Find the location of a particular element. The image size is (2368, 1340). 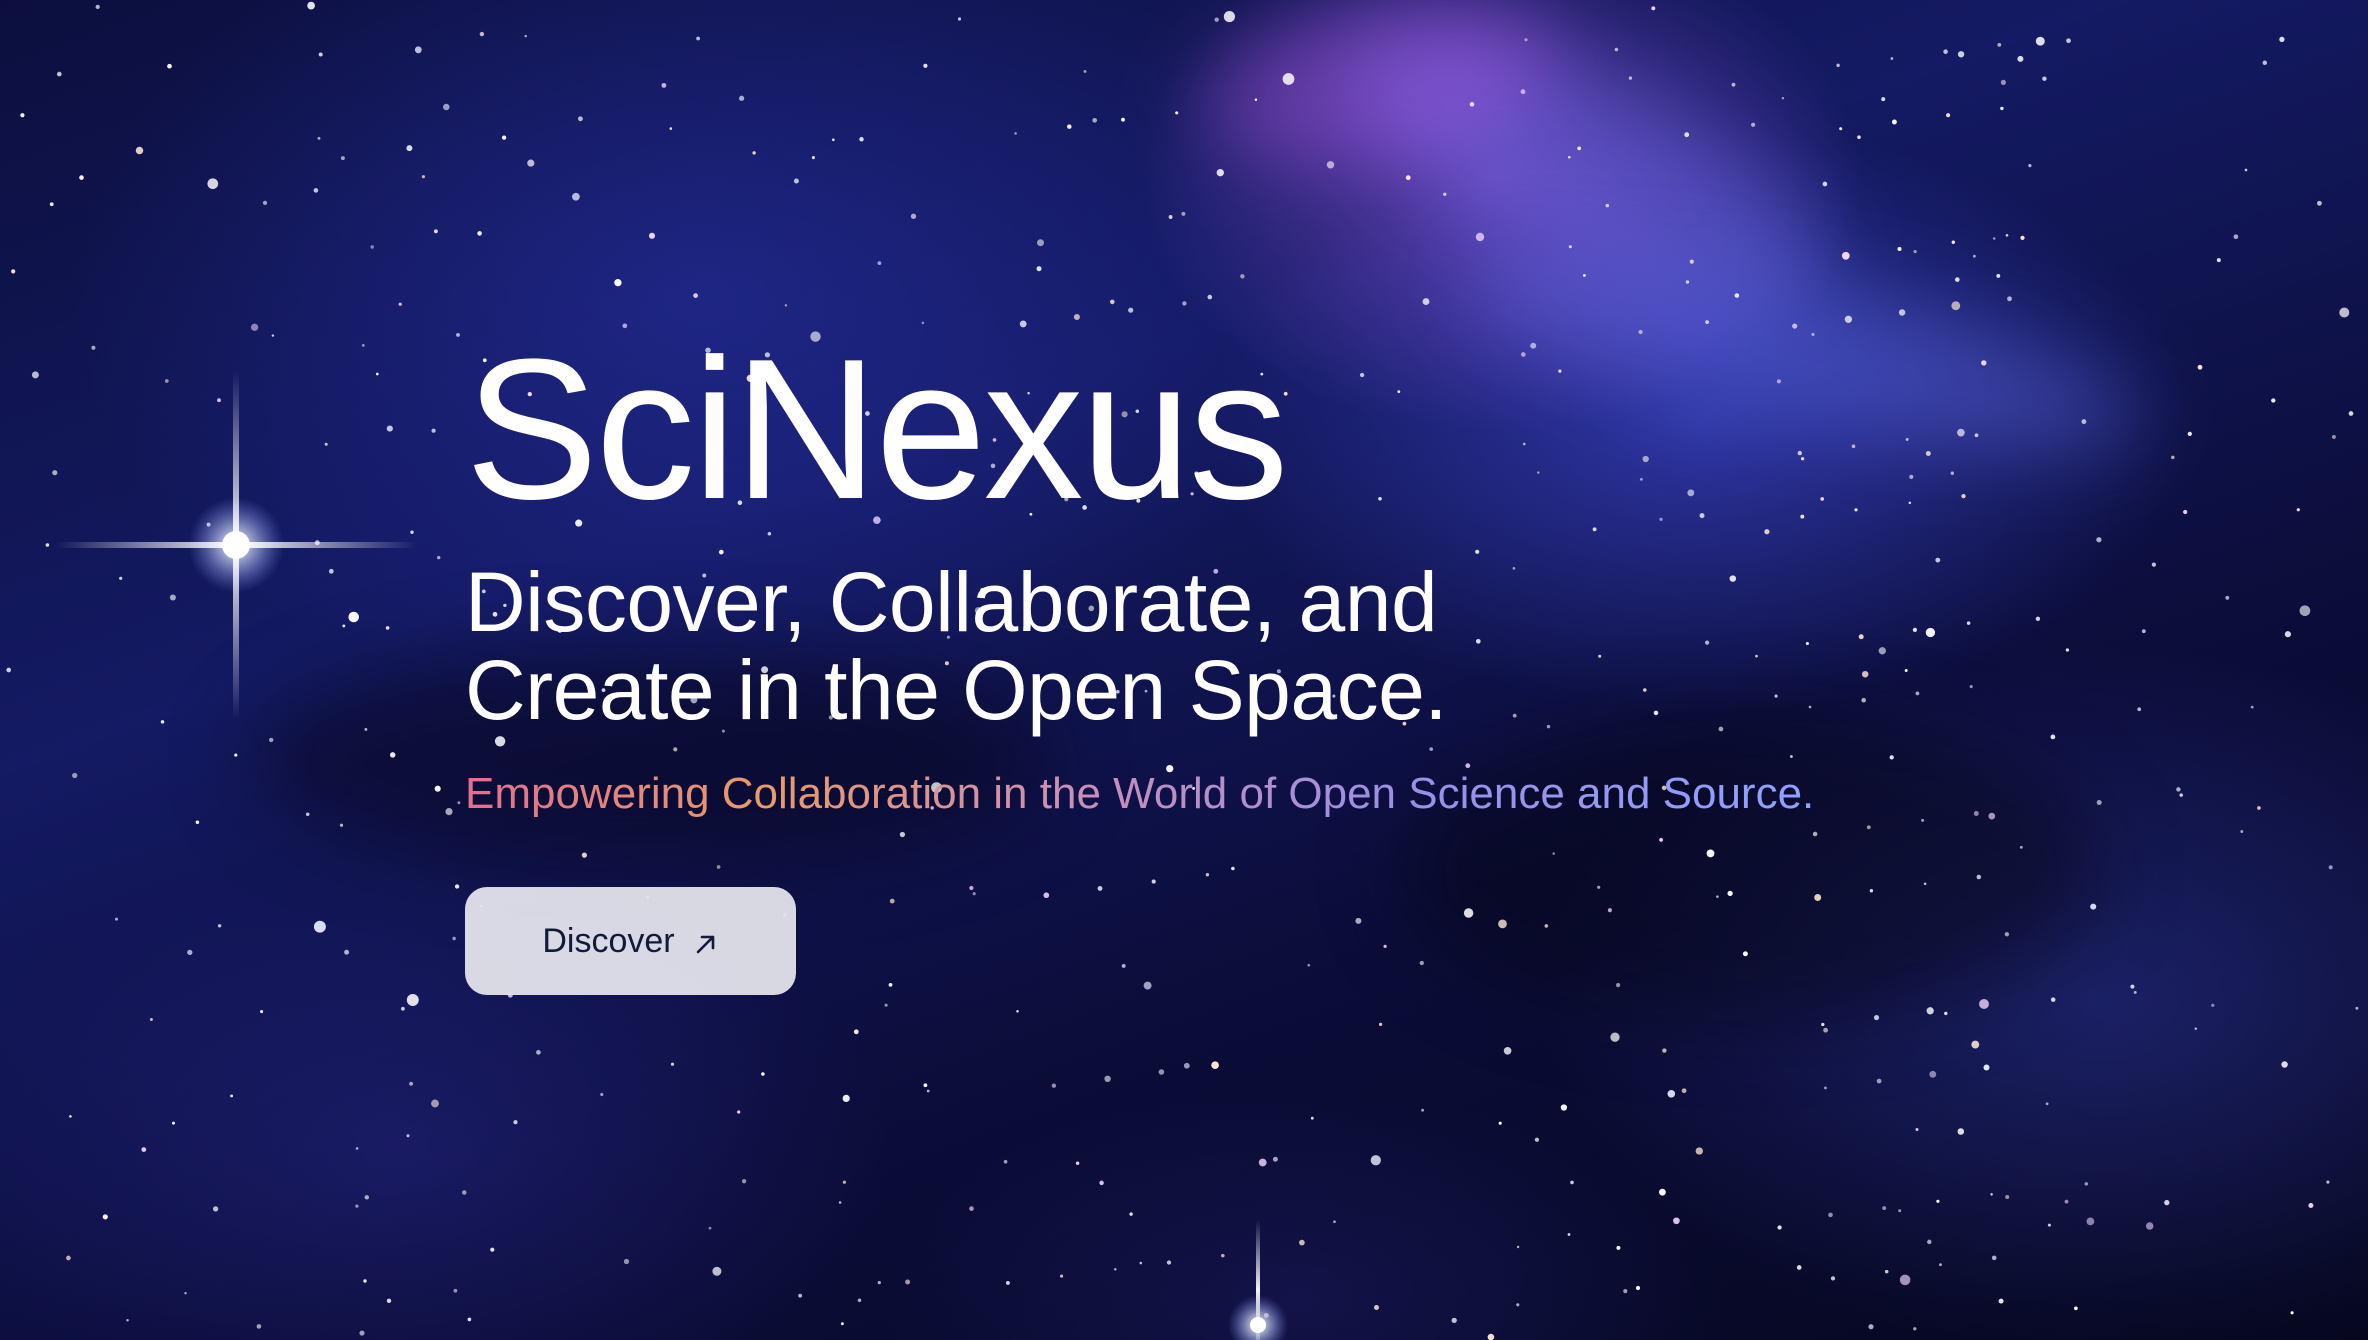

headline-line-1: Discover, Collaborate, and is located at coordinates (951, 602).